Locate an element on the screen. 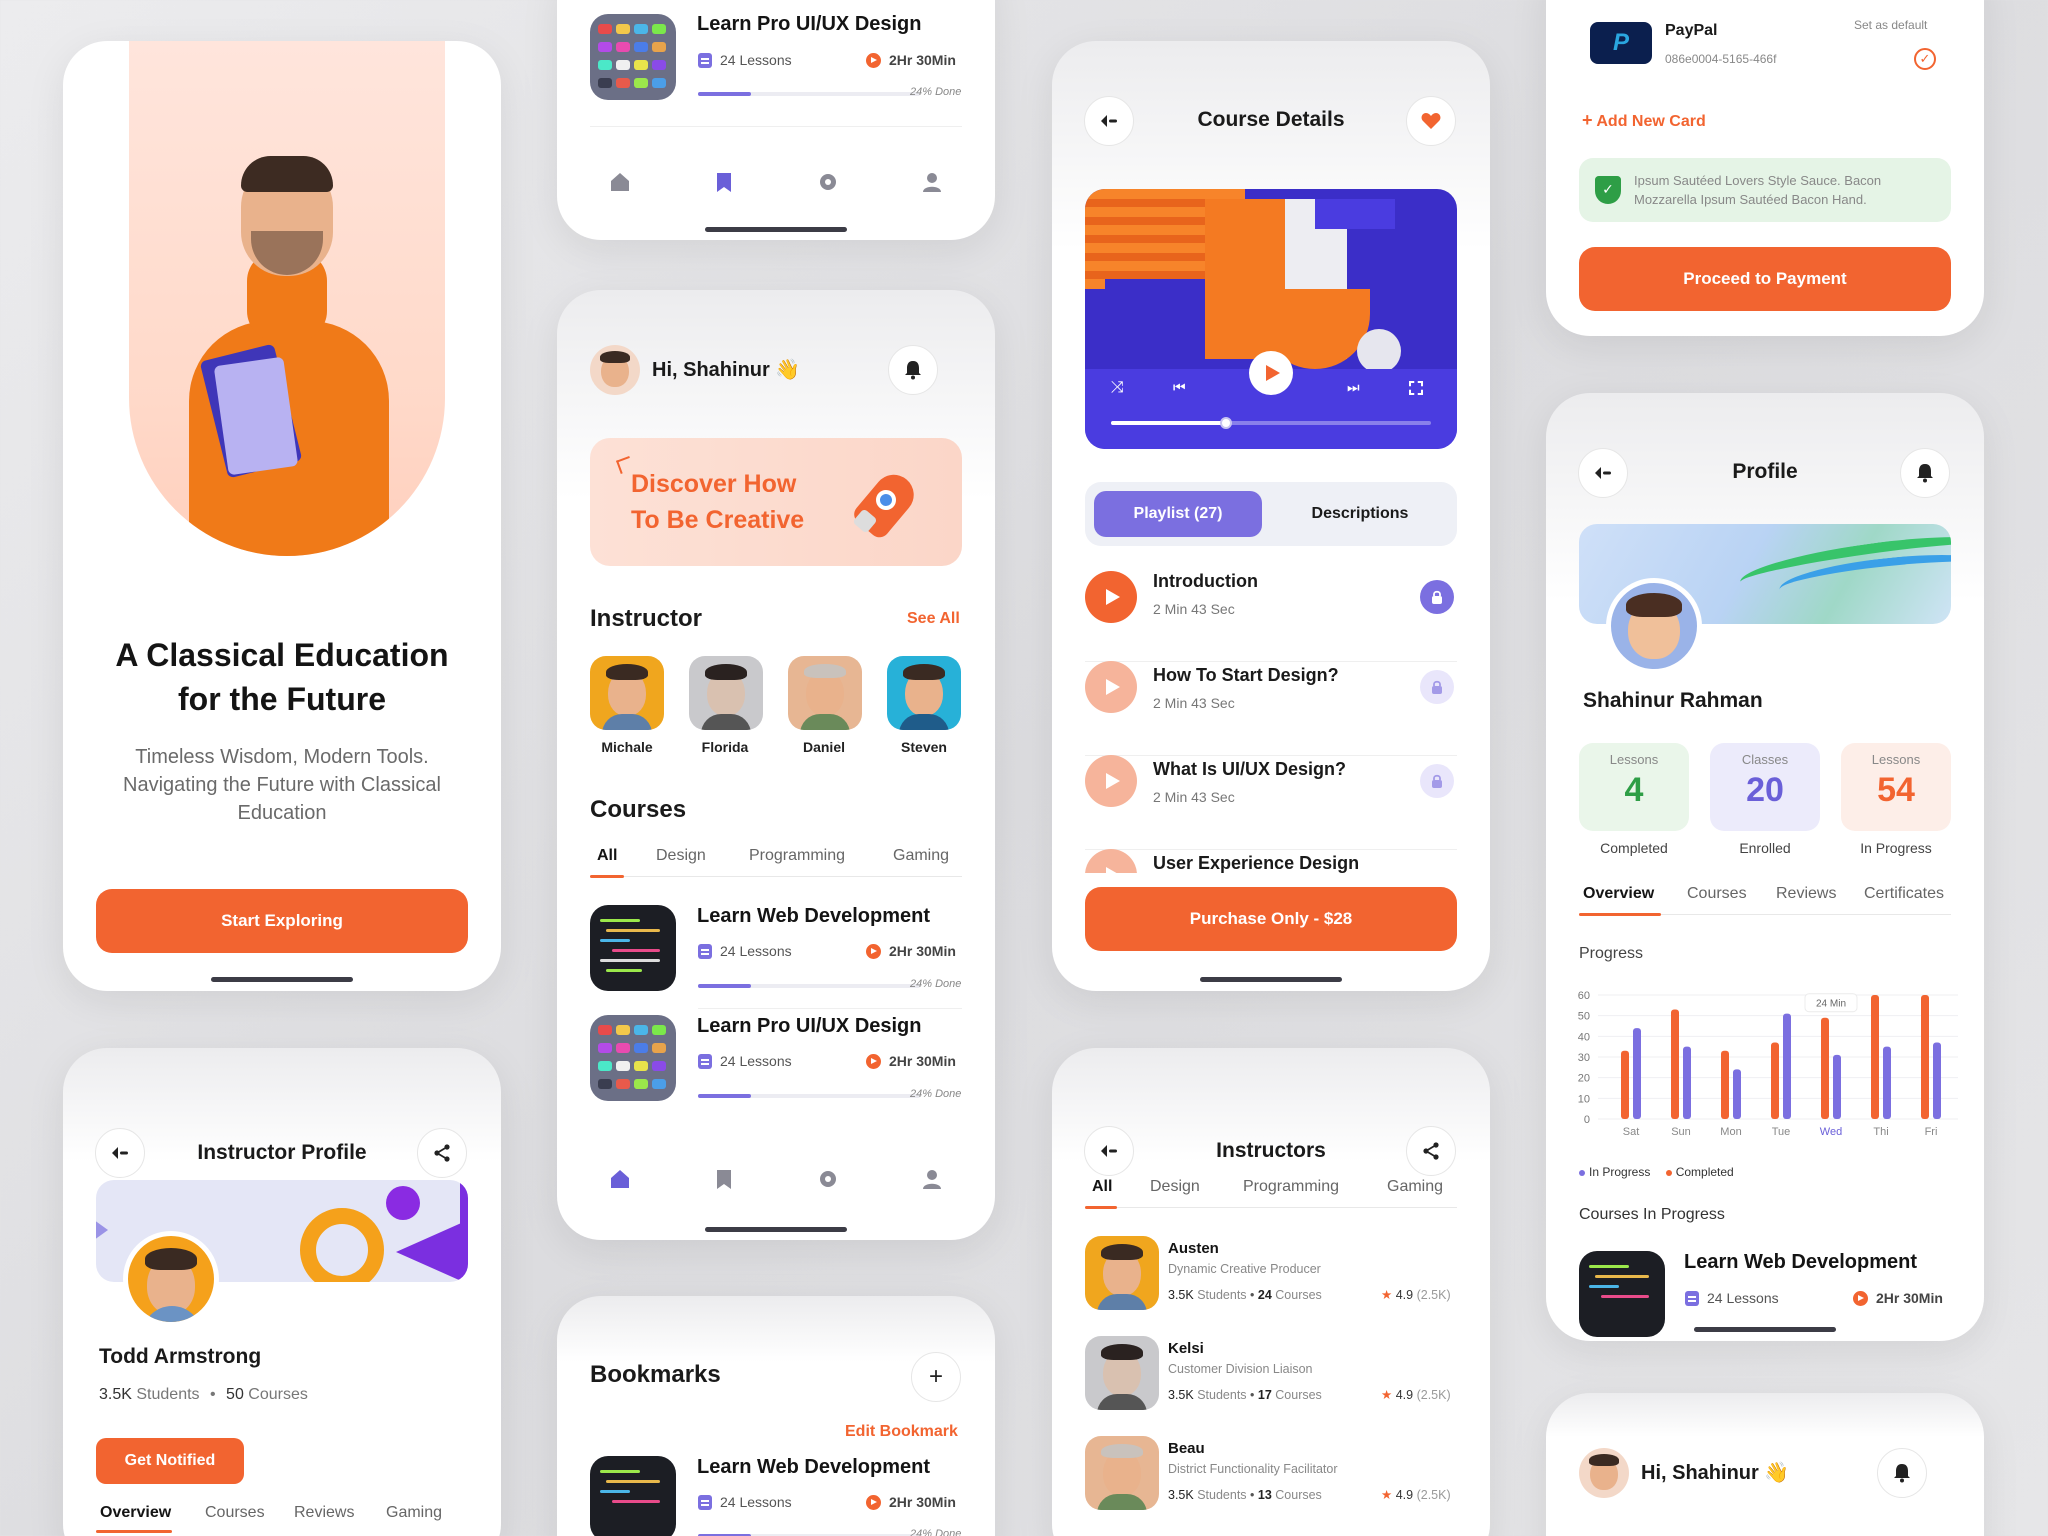  stat-enrolled: Classes 20 is located at coordinates (1765, 787).